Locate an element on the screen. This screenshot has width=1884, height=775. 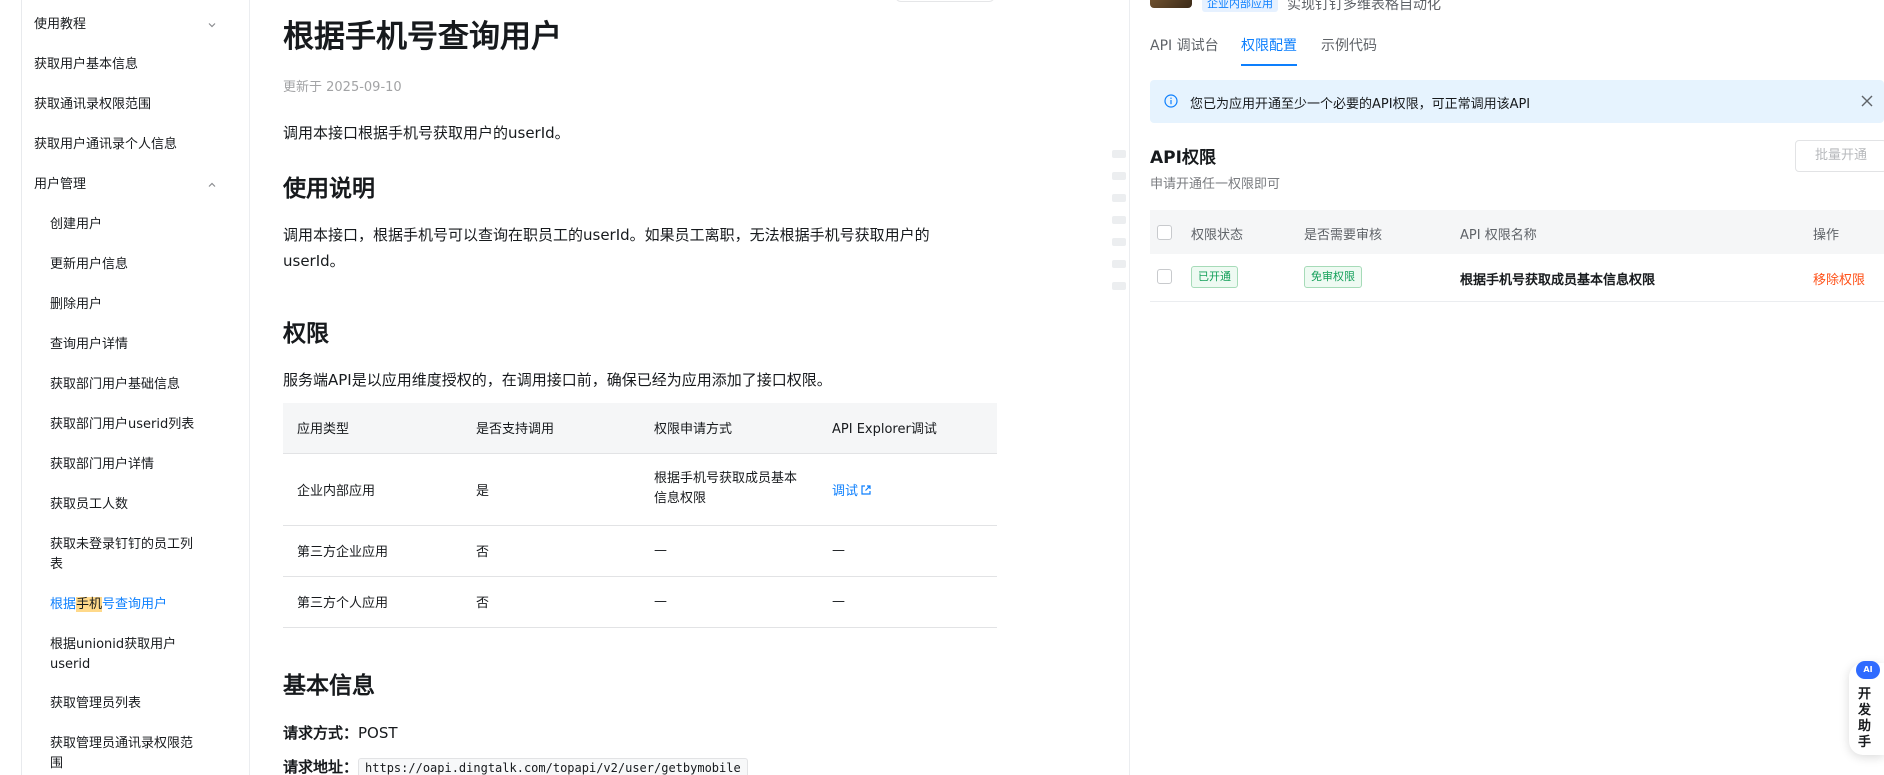
dev-assistant-label: 开发助手 is located at coordinates (1865, 718).